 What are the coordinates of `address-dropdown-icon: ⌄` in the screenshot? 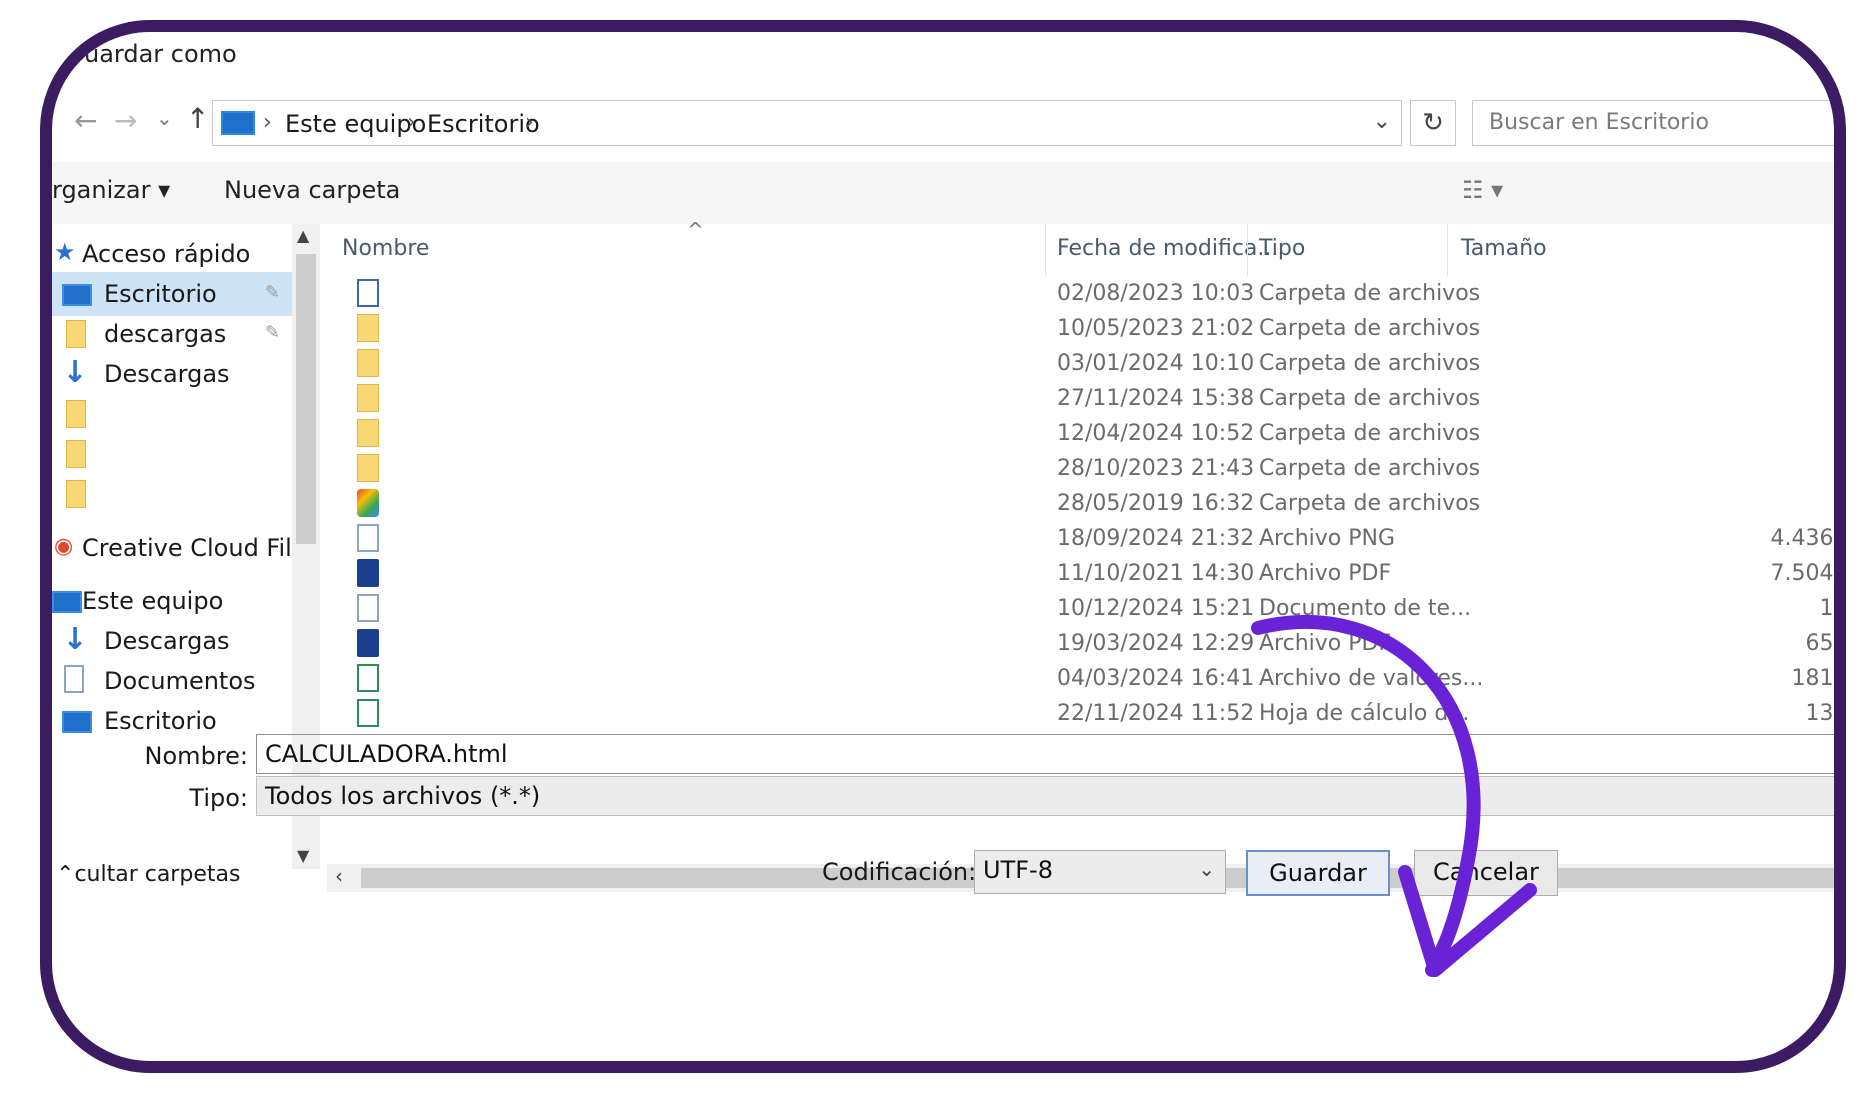 It's located at (1382, 121).